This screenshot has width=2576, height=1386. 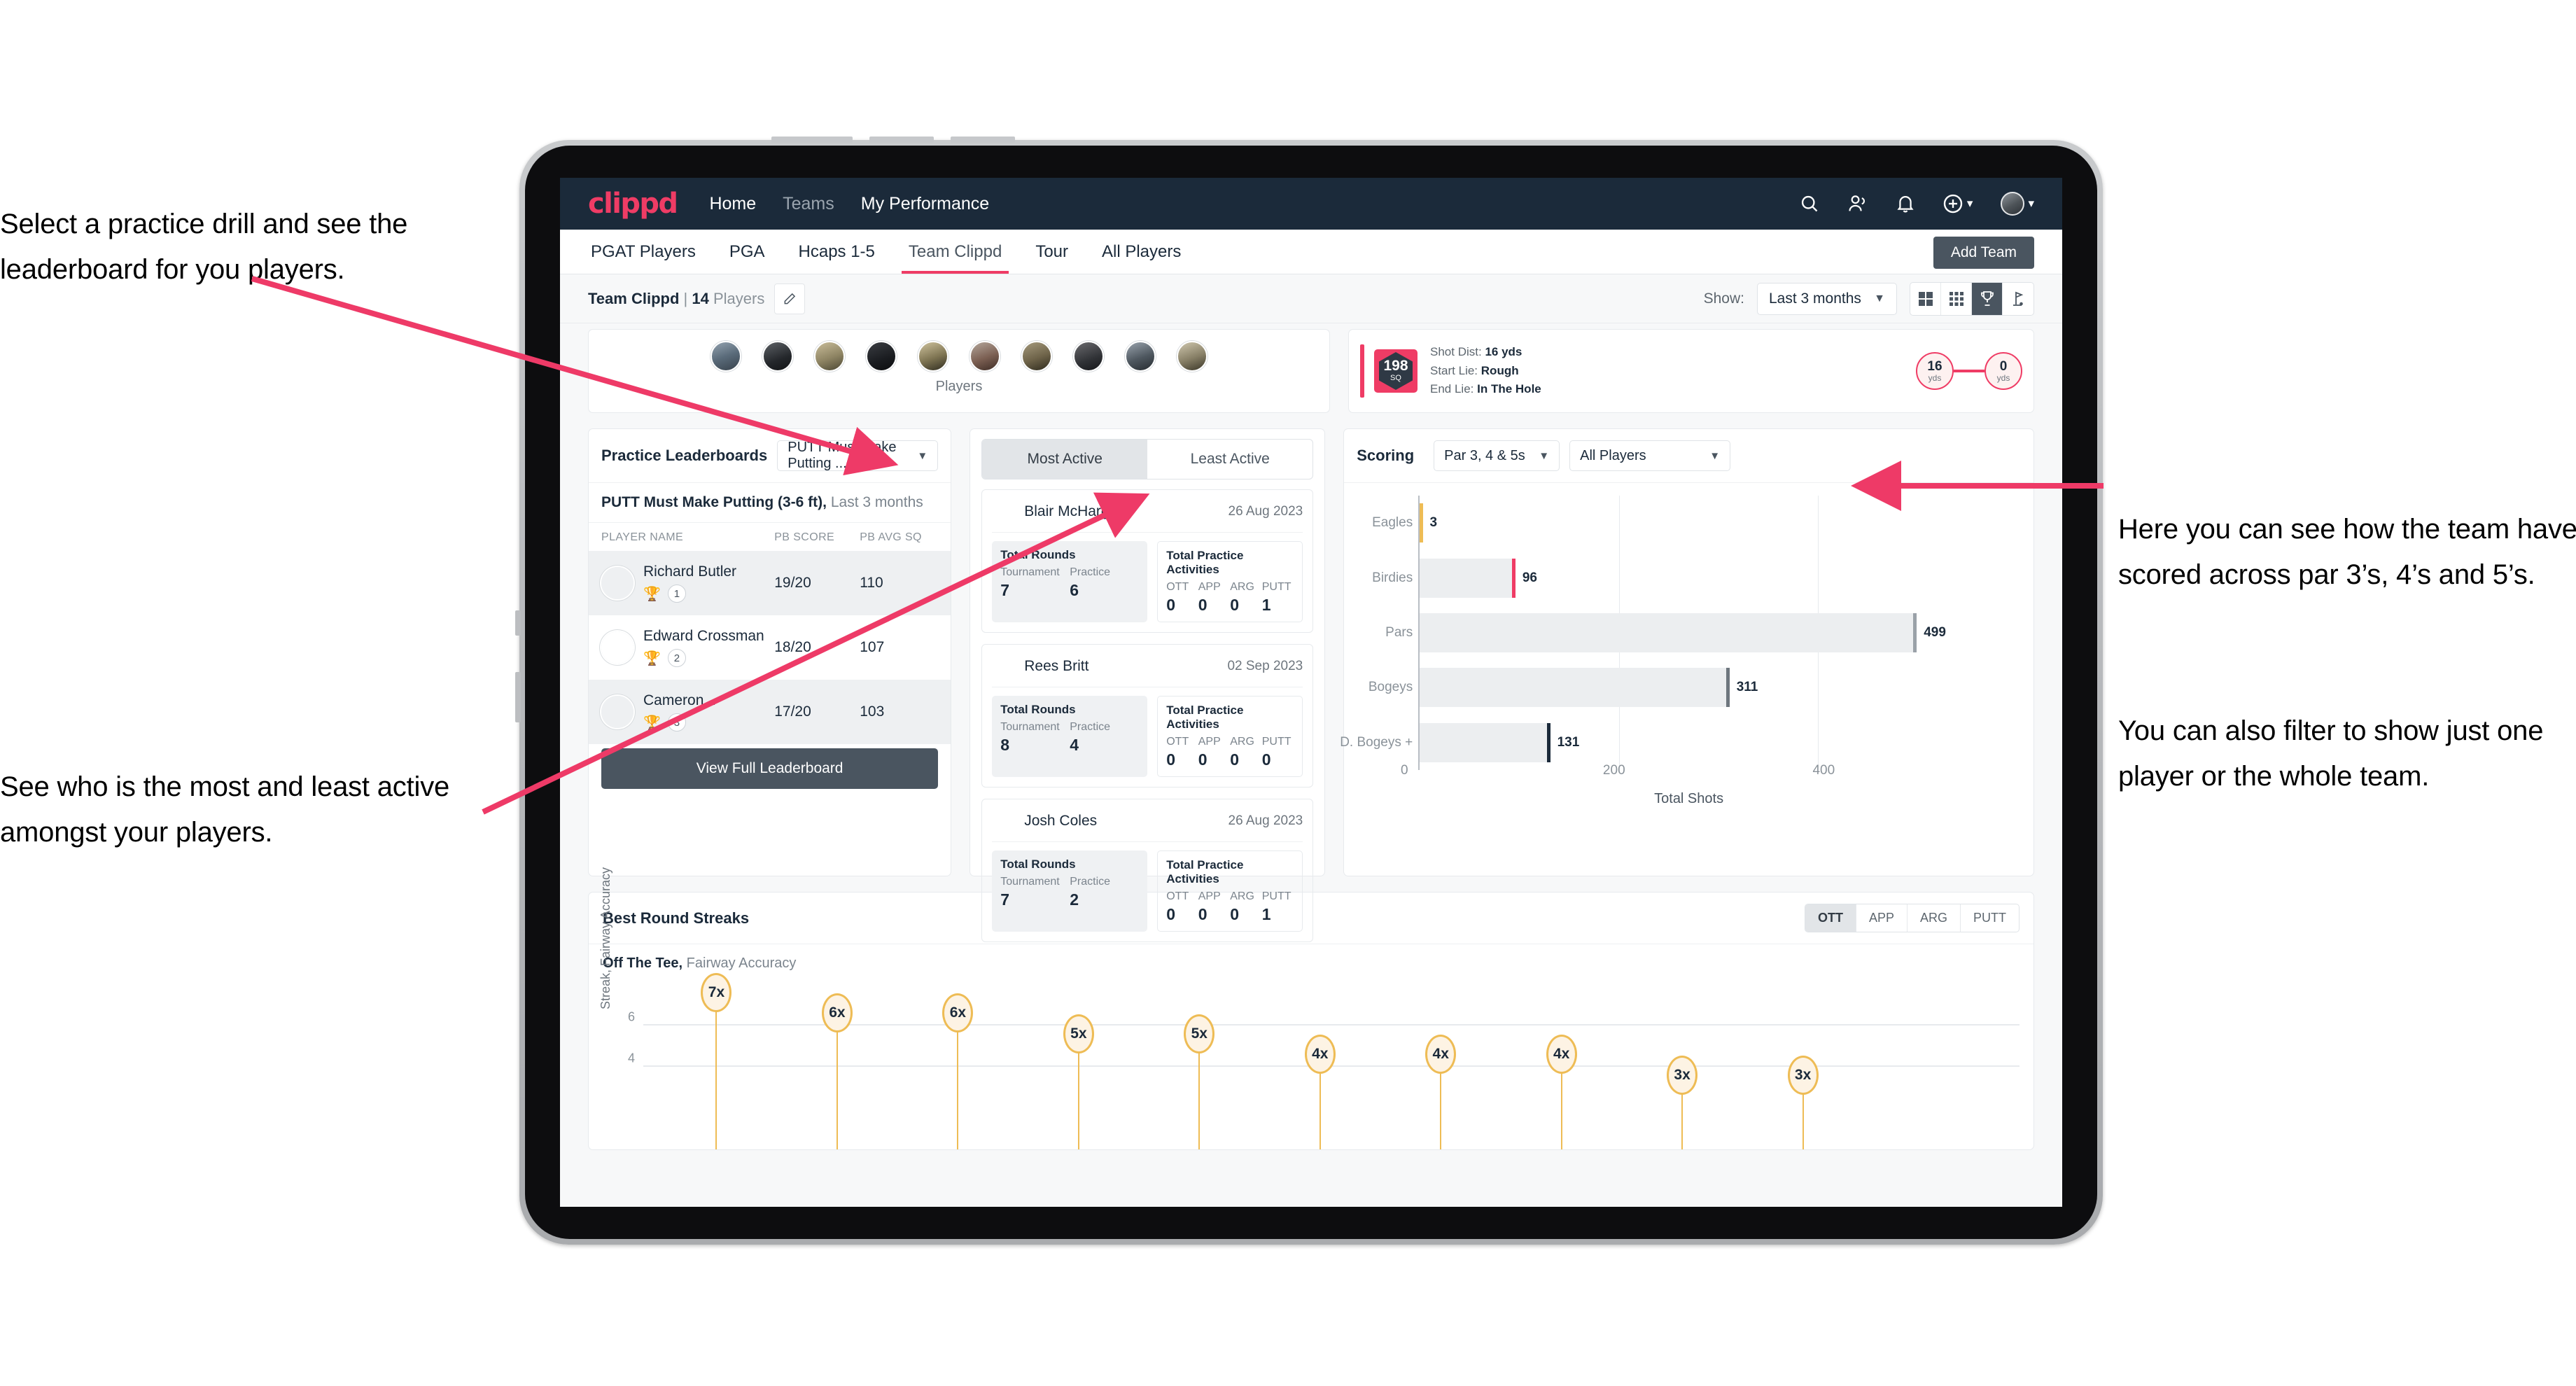 What do you see at coordinates (1331, 1025) in the screenshot?
I see `gridline` at bounding box center [1331, 1025].